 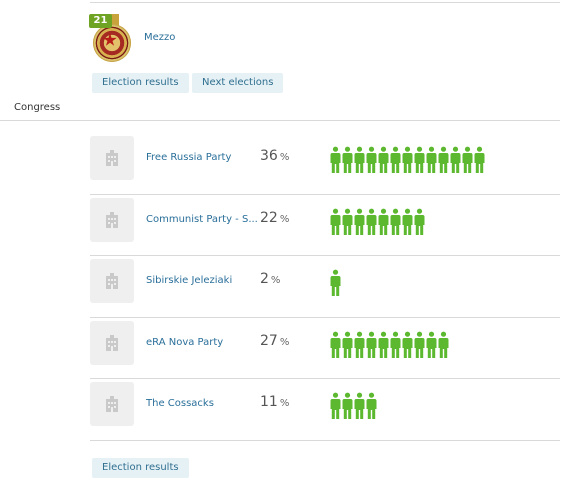 What do you see at coordinates (269, 402) in the screenshot?
I see `percent-value: 11` at bounding box center [269, 402].